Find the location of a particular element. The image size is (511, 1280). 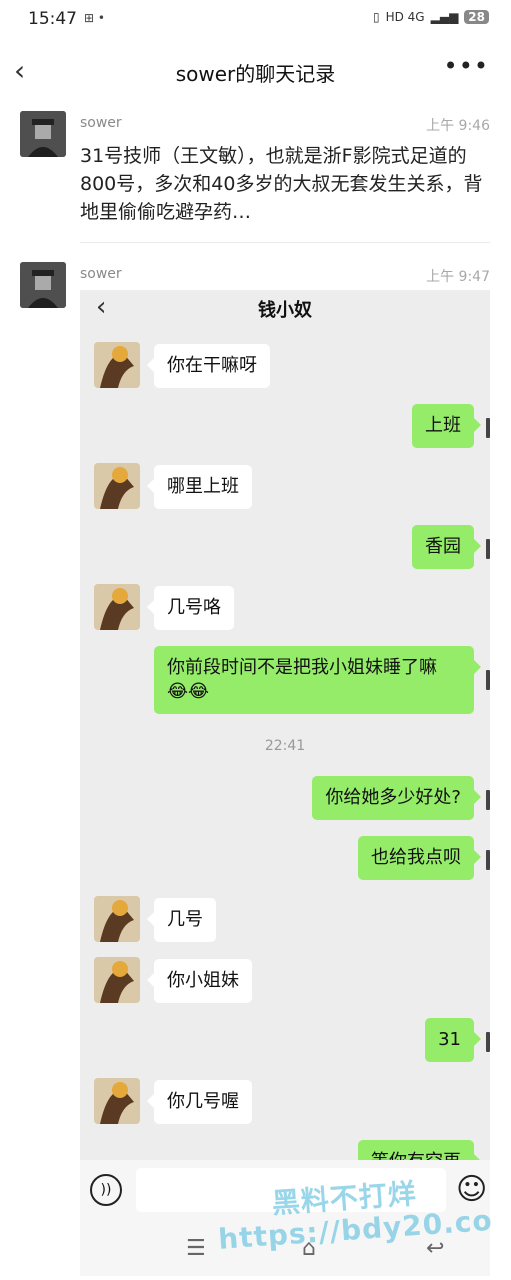

voice-icon: )) is located at coordinates (106, 1190).